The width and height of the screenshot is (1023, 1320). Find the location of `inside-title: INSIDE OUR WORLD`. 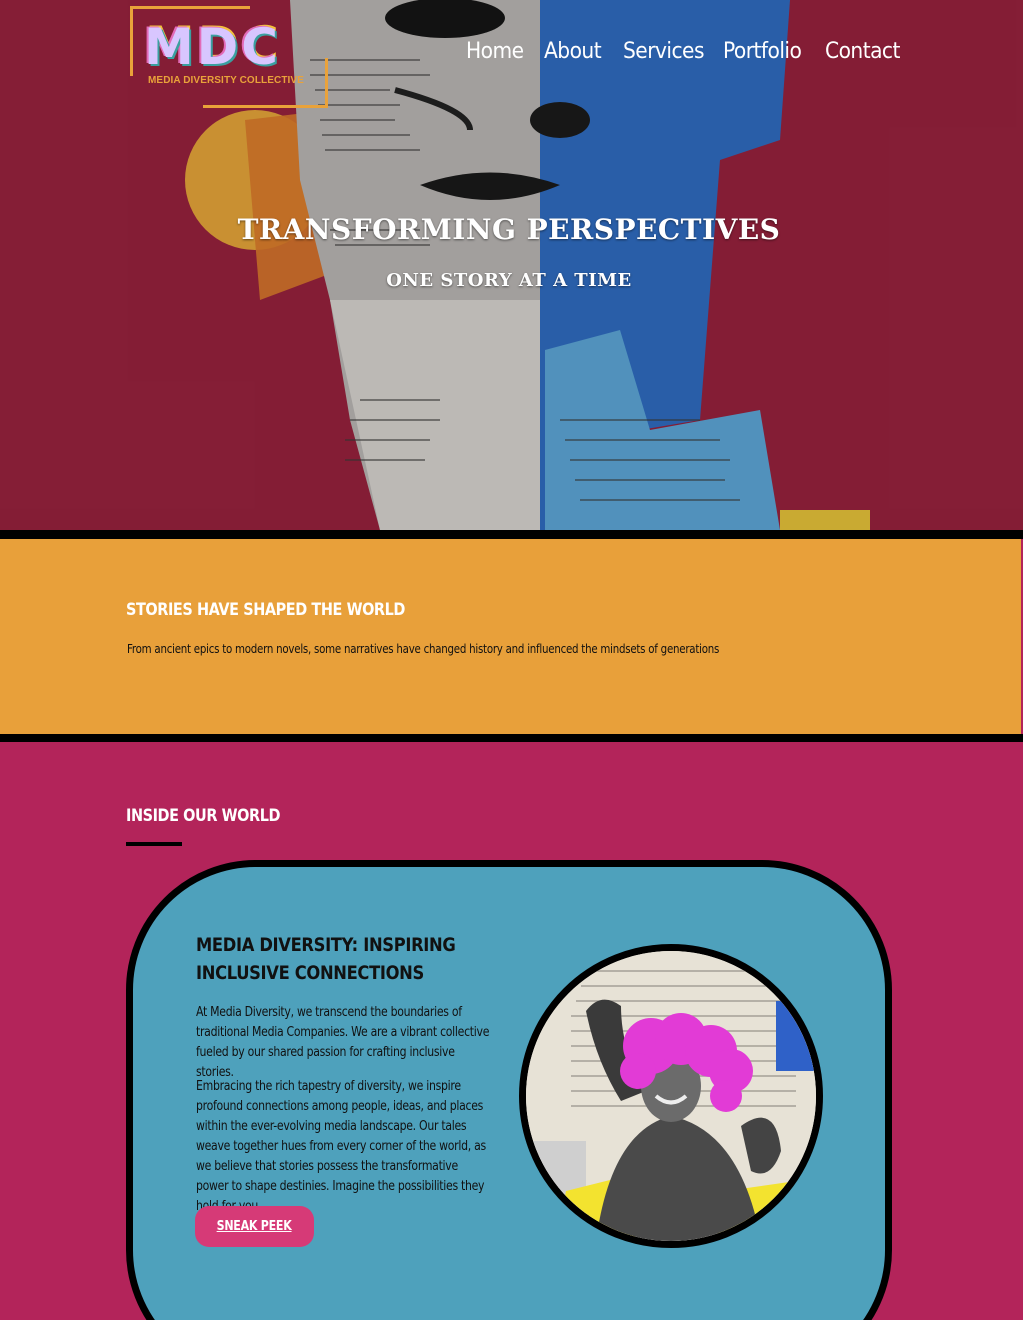

inside-title: INSIDE OUR WORLD is located at coordinates (203, 816).